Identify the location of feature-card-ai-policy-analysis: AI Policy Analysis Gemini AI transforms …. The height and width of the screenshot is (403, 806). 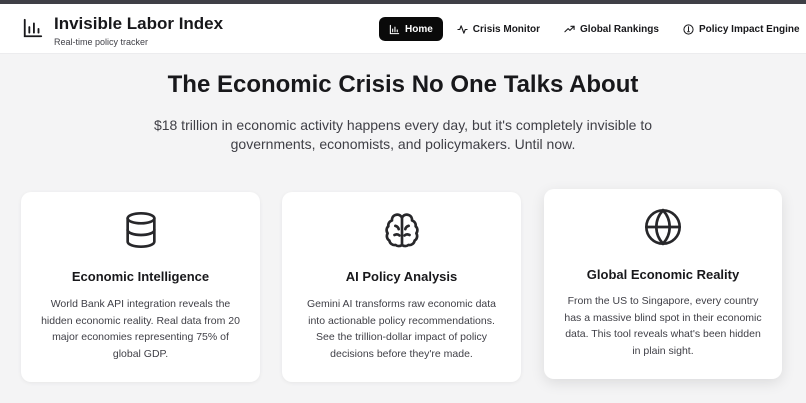
(401, 287).